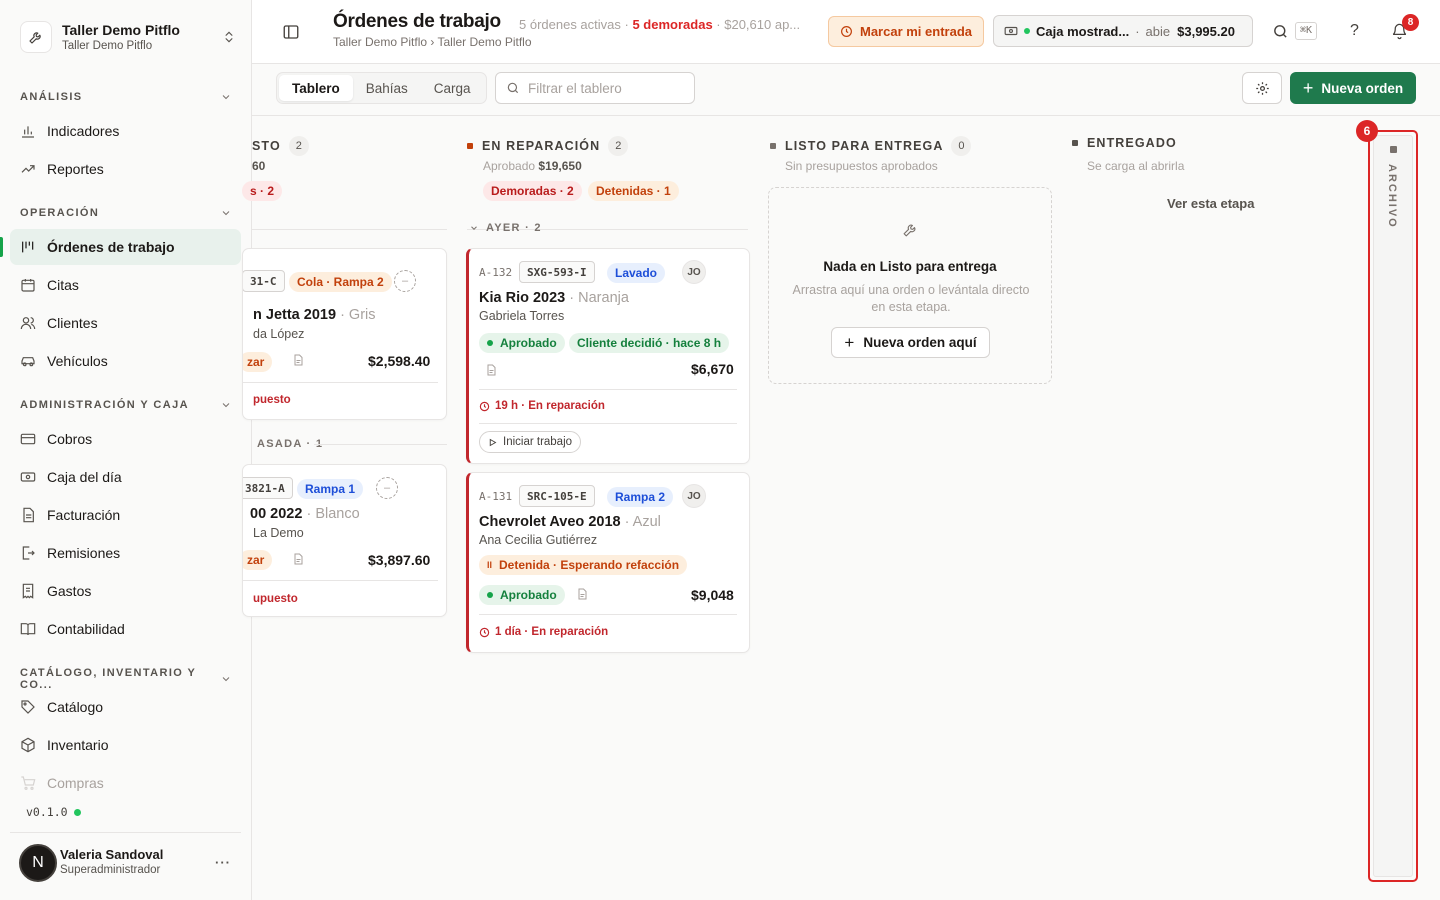 This screenshot has width=1440, height=900. Describe the element at coordinates (1306, 31) in the screenshot. I see `search-shortcut: ⌘K` at that location.